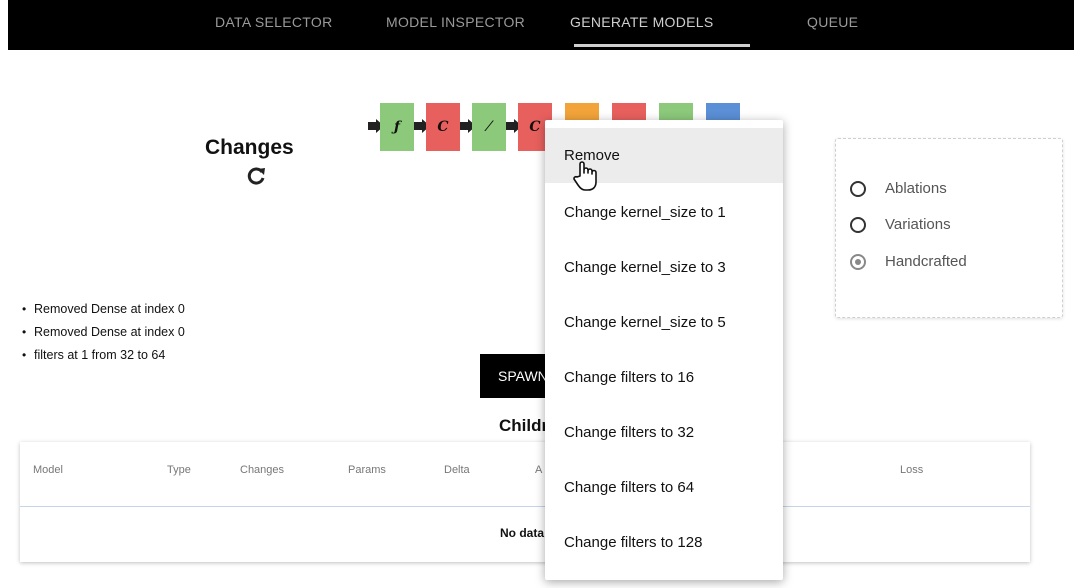  Describe the element at coordinates (832, 22) in the screenshot. I see `tab-queue: QUEUE` at that location.